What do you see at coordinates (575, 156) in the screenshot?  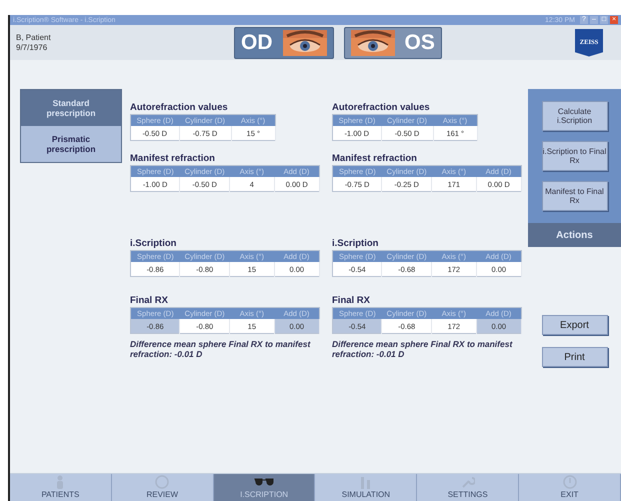 I see `action-button: i.Scription to Final Rx` at bounding box center [575, 156].